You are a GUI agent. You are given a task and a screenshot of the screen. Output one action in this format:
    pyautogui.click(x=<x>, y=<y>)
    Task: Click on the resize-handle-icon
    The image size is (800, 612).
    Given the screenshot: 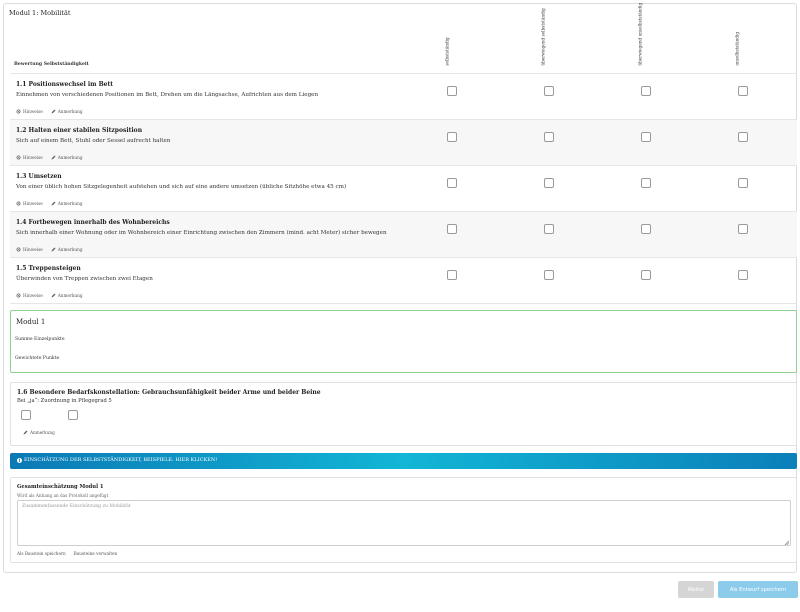 What is the action you would take?
    pyautogui.click(x=786, y=542)
    